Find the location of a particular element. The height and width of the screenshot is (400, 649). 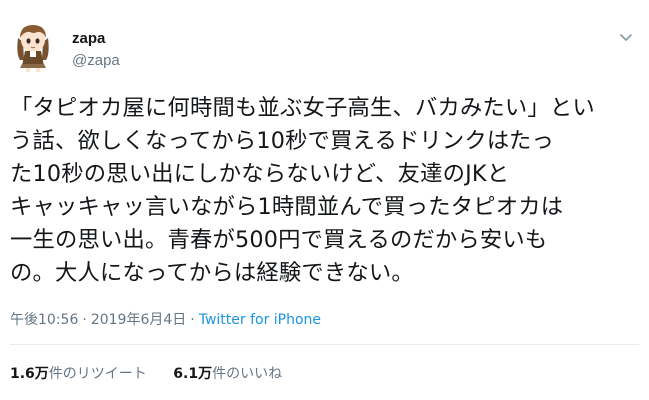

retweets-count: 1.6万 is located at coordinates (29, 374).